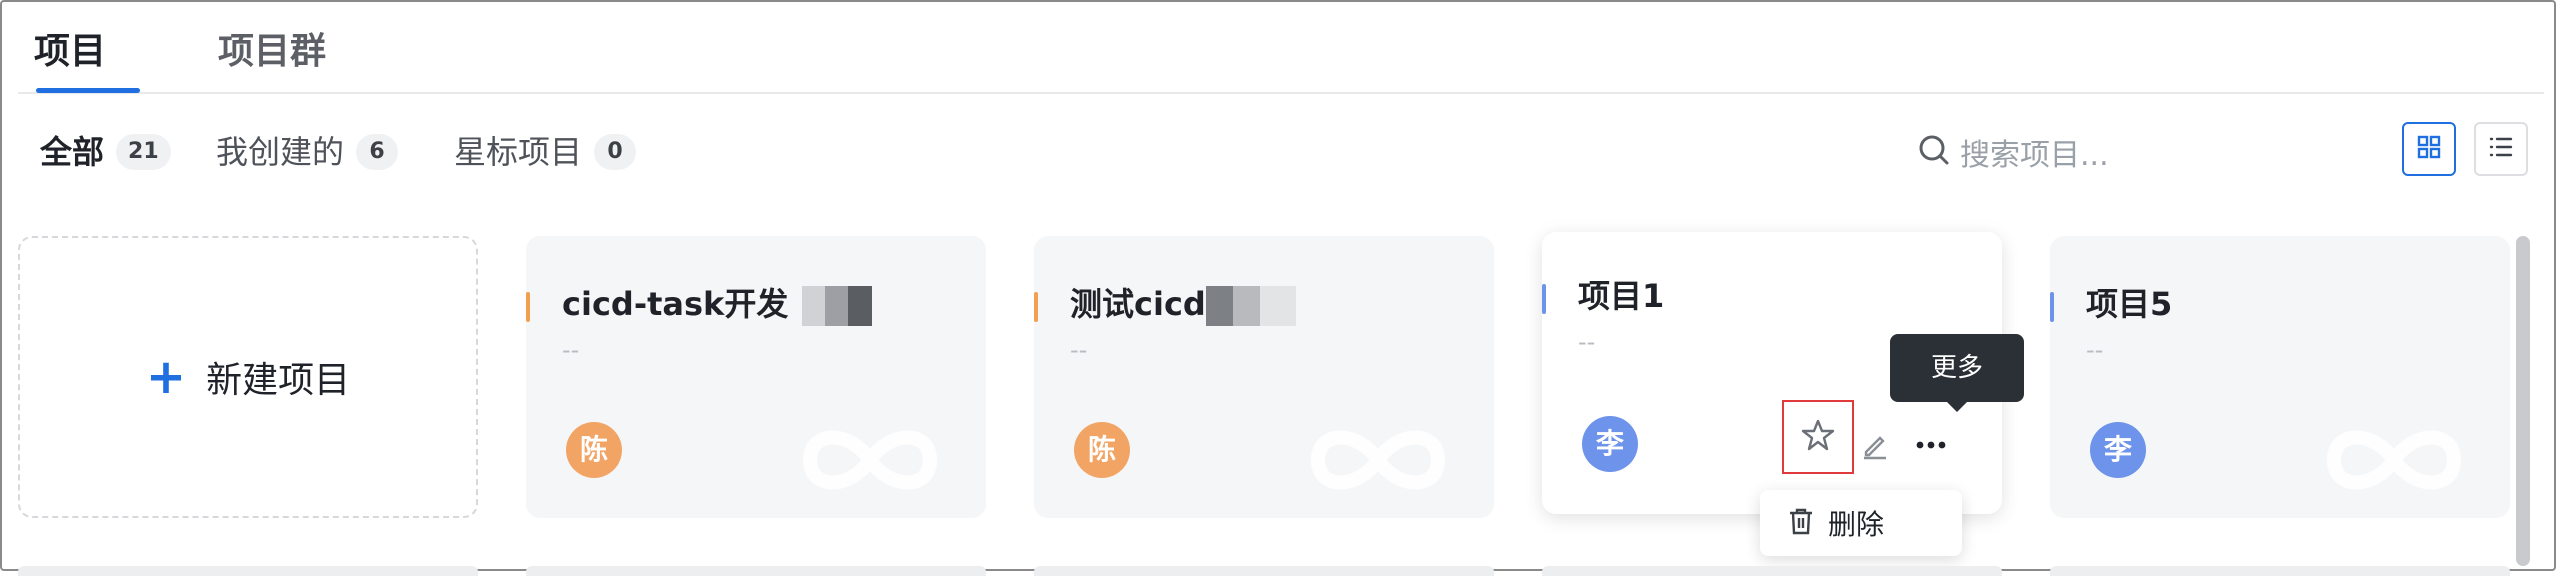 Image resolution: width=2564 pixels, height=576 pixels. I want to click on new-project-label: 新建项目, so click(278, 380).